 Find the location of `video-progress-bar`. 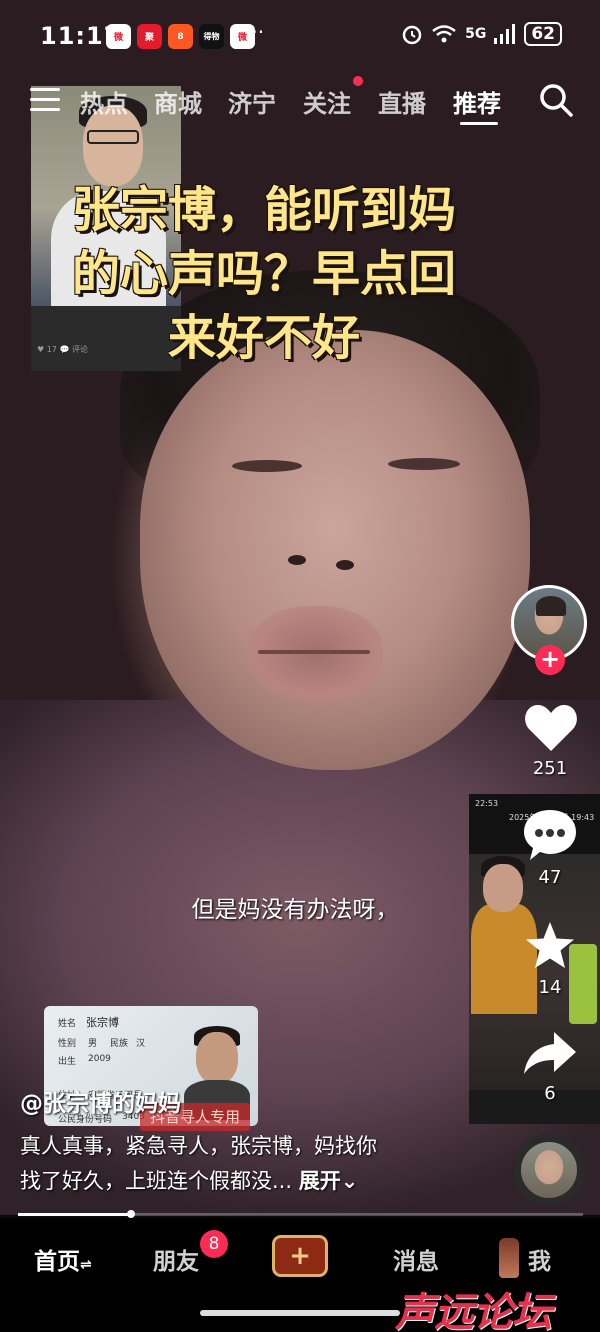

video-progress-bar is located at coordinates (300, 1214).